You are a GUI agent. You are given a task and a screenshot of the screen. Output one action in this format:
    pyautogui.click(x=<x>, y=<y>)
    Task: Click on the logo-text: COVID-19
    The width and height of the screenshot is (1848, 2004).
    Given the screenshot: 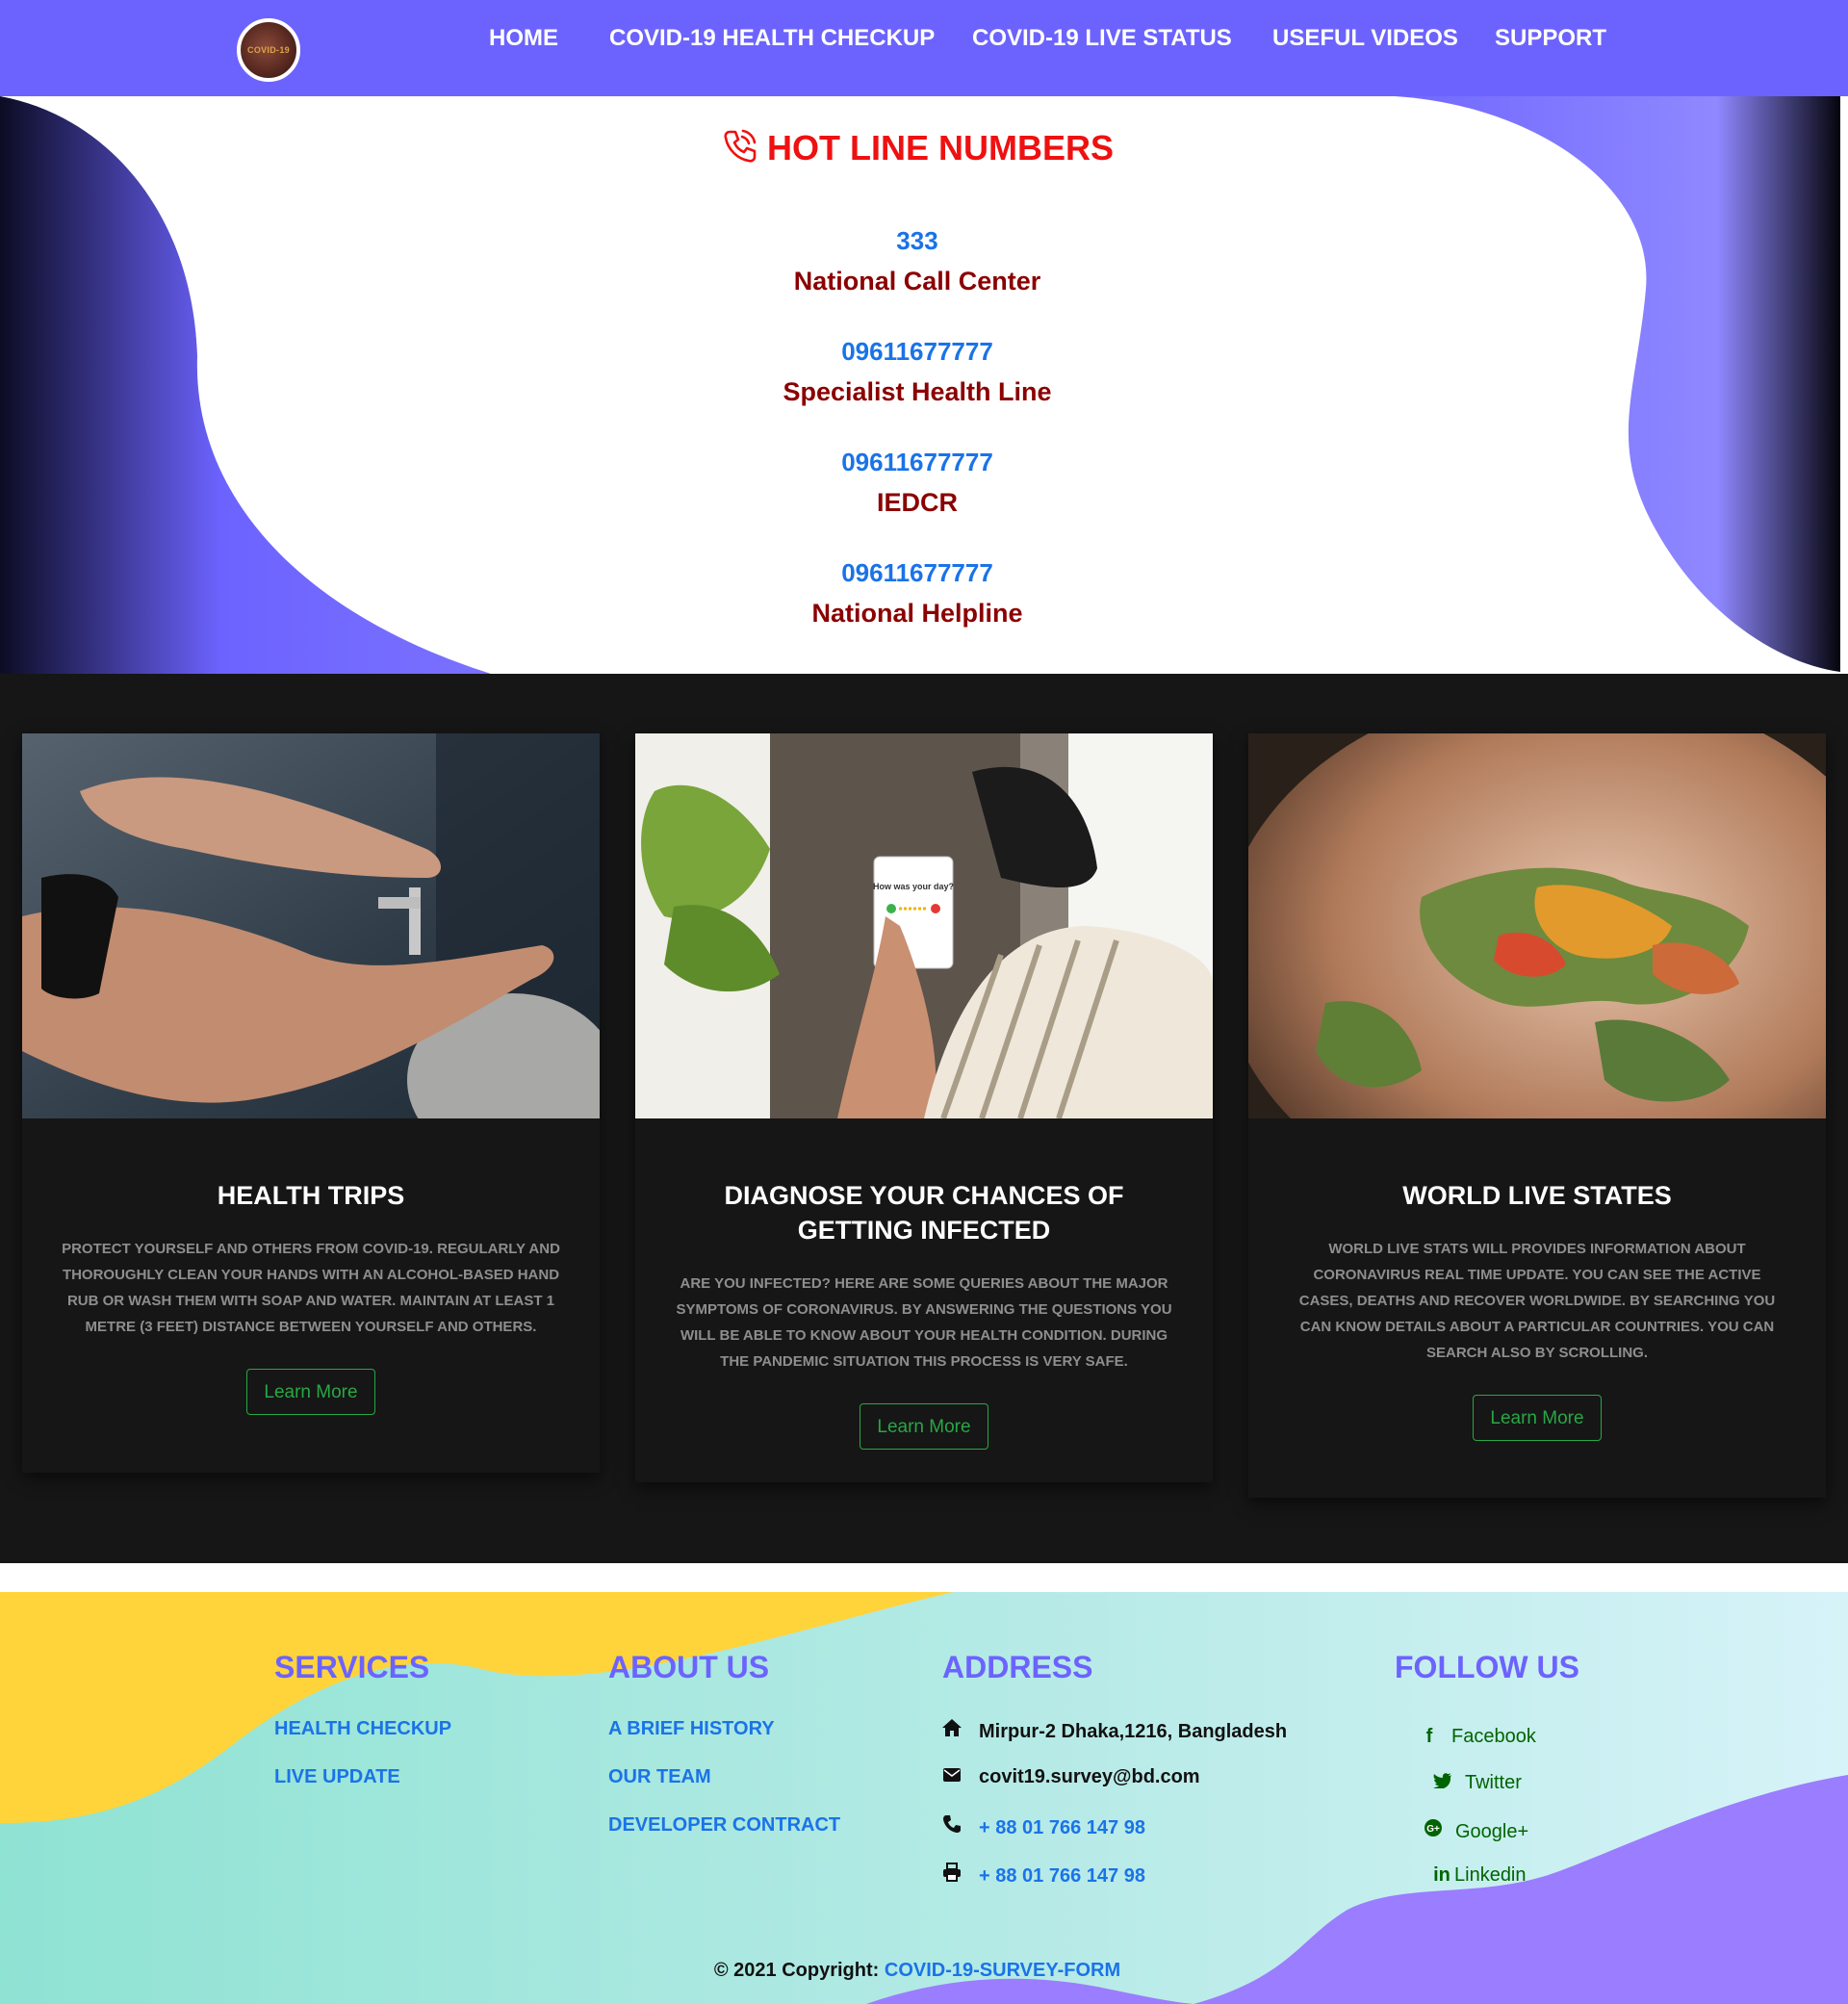 What is the action you would take?
    pyautogui.click(x=268, y=50)
    